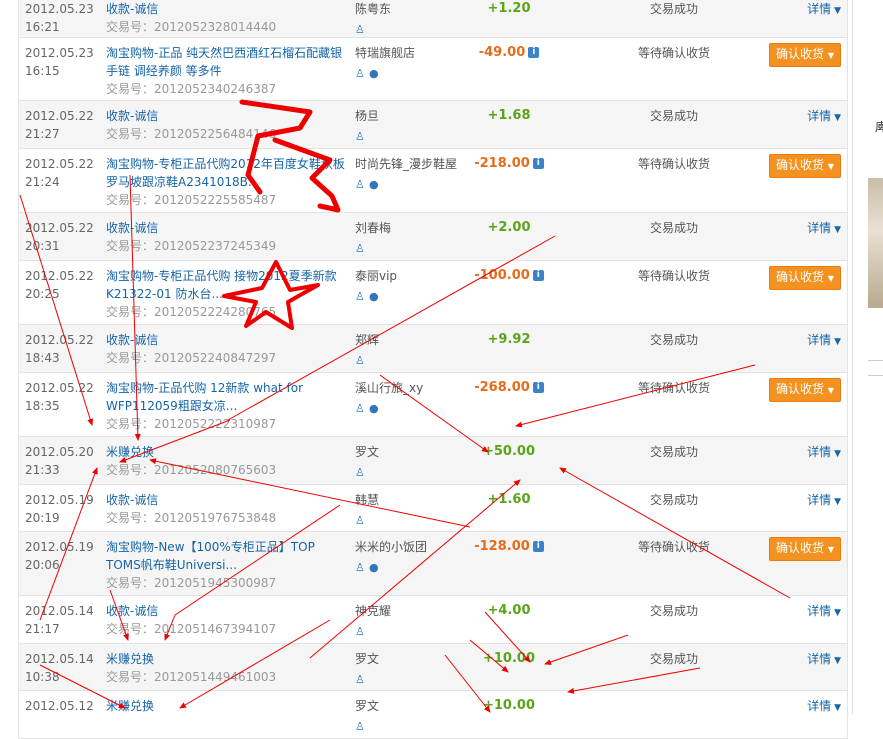 Image resolution: width=883 pixels, height=739 pixels. I want to click on counterparty-name: 泰丽vip, so click(376, 276).